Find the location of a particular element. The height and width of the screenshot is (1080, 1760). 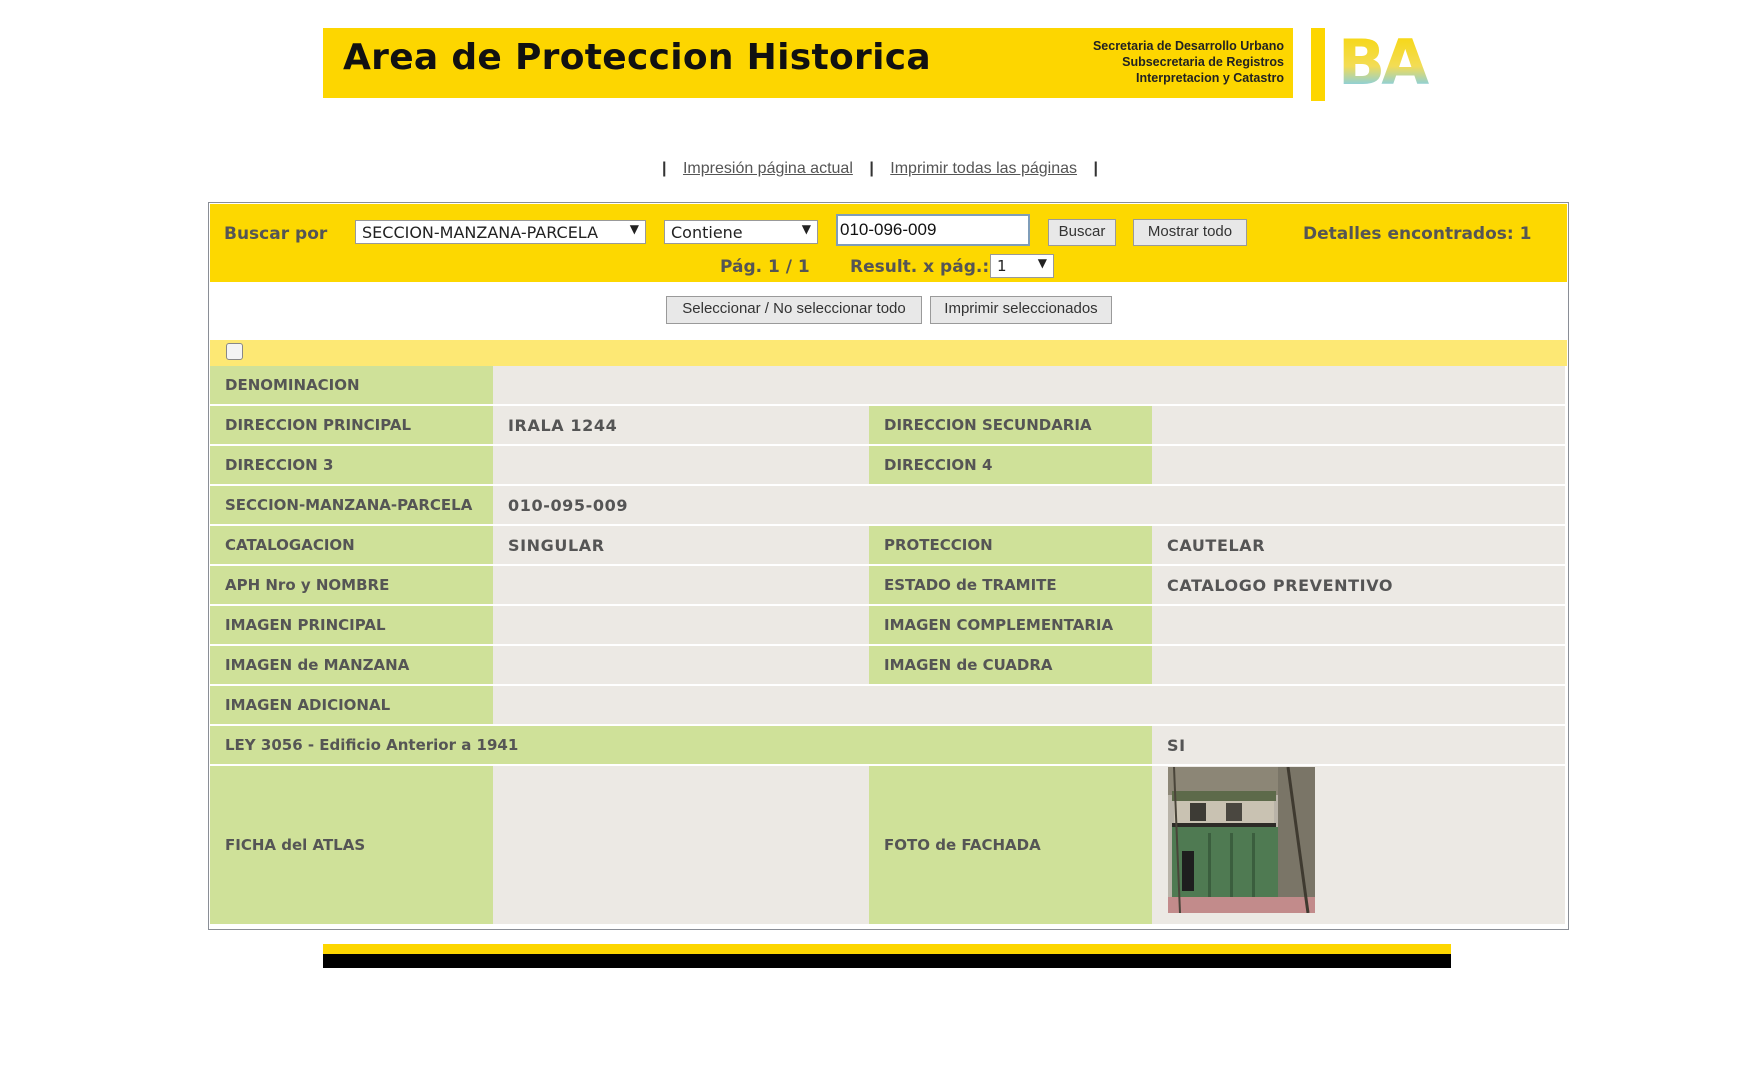

header-divider-bar is located at coordinates (1318, 64).